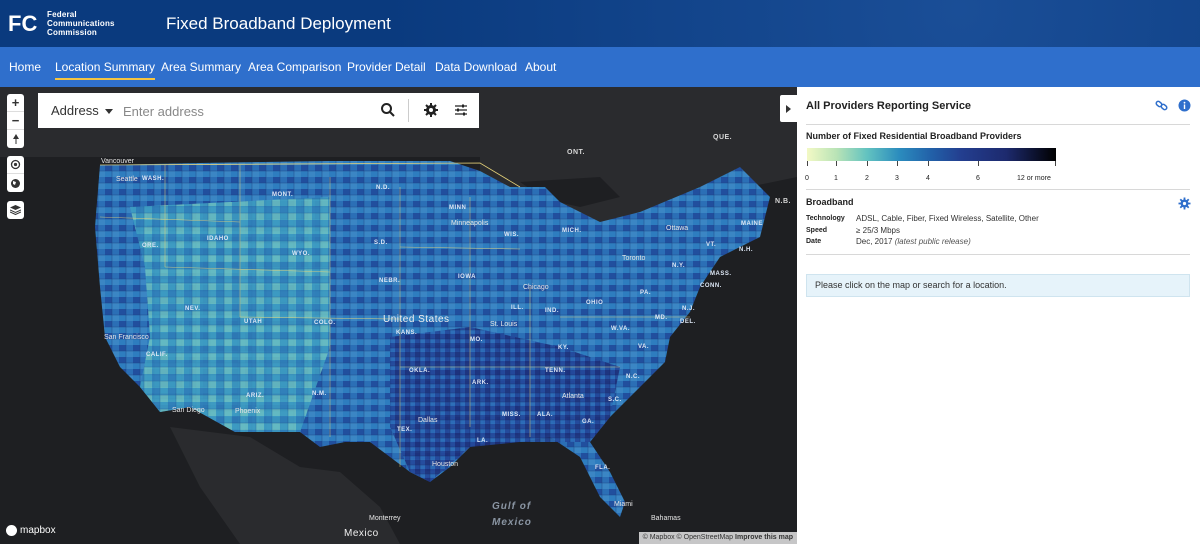 The width and height of the screenshot is (1200, 544). What do you see at coordinates (644, 347) in the screenshot?
I see `label-va: VA.` at bounding box center [644, 347].